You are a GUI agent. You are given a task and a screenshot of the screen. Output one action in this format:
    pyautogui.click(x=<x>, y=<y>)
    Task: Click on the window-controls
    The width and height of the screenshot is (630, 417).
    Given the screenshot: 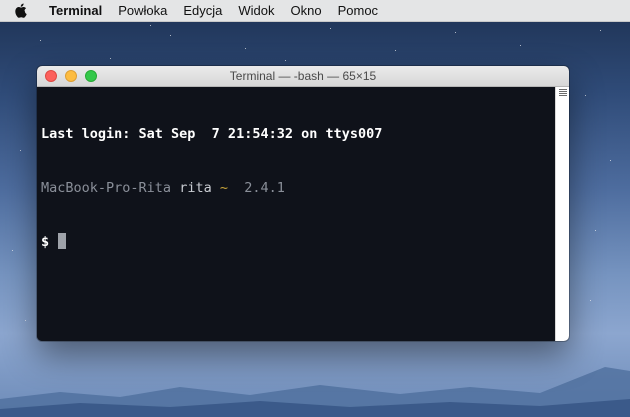 What is the action you would take?
    pyautogui.click(x=71, y=76)
    